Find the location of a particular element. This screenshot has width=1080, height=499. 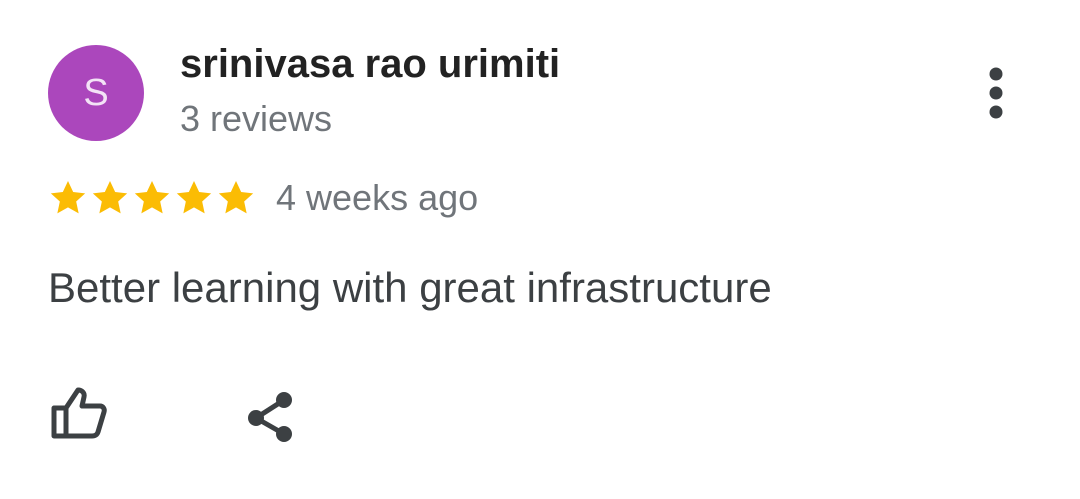

more-vert-icon is located at coordinates (996, 93).